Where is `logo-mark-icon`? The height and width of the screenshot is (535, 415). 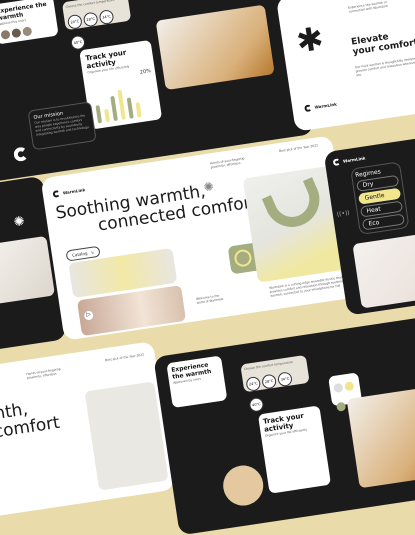 logo-mark-icon is located at coordinates (20, 154).